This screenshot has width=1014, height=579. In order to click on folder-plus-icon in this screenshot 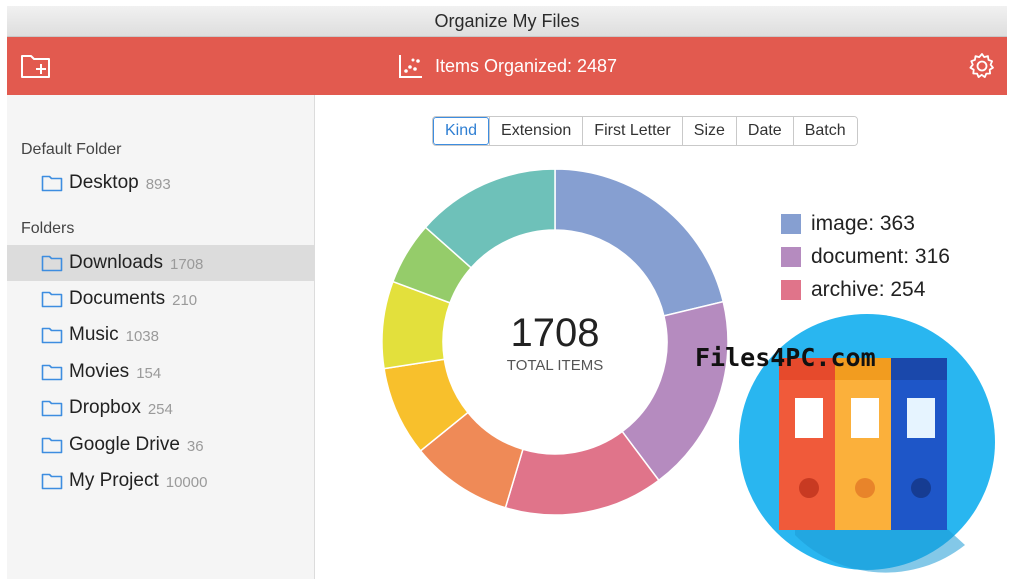, I will do `click(36, 66)`.